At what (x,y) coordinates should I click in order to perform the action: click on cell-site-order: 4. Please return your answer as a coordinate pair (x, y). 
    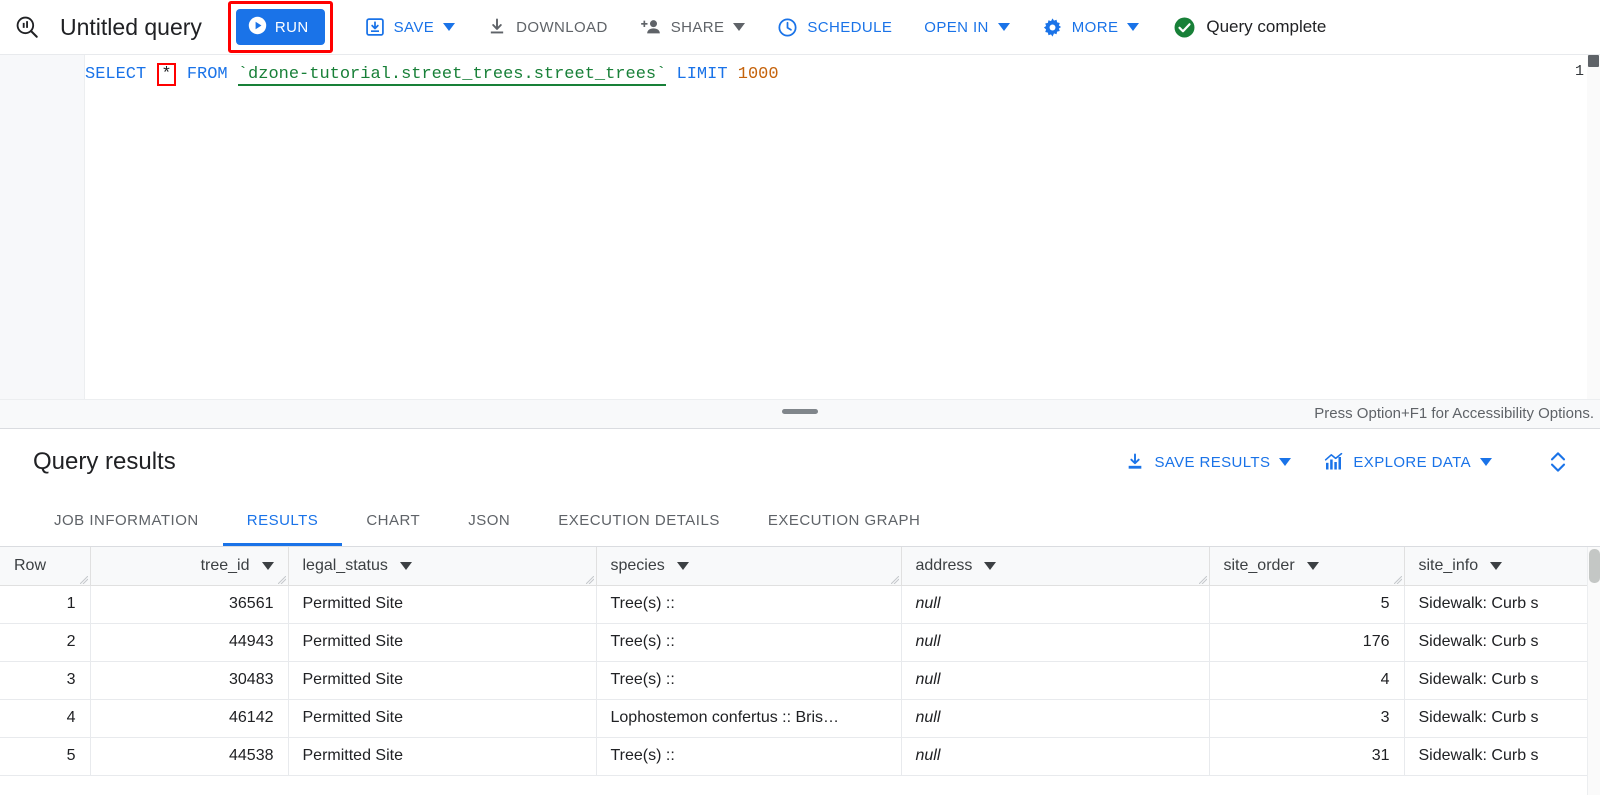
    Looking at the image, I should click on (1307, 680).